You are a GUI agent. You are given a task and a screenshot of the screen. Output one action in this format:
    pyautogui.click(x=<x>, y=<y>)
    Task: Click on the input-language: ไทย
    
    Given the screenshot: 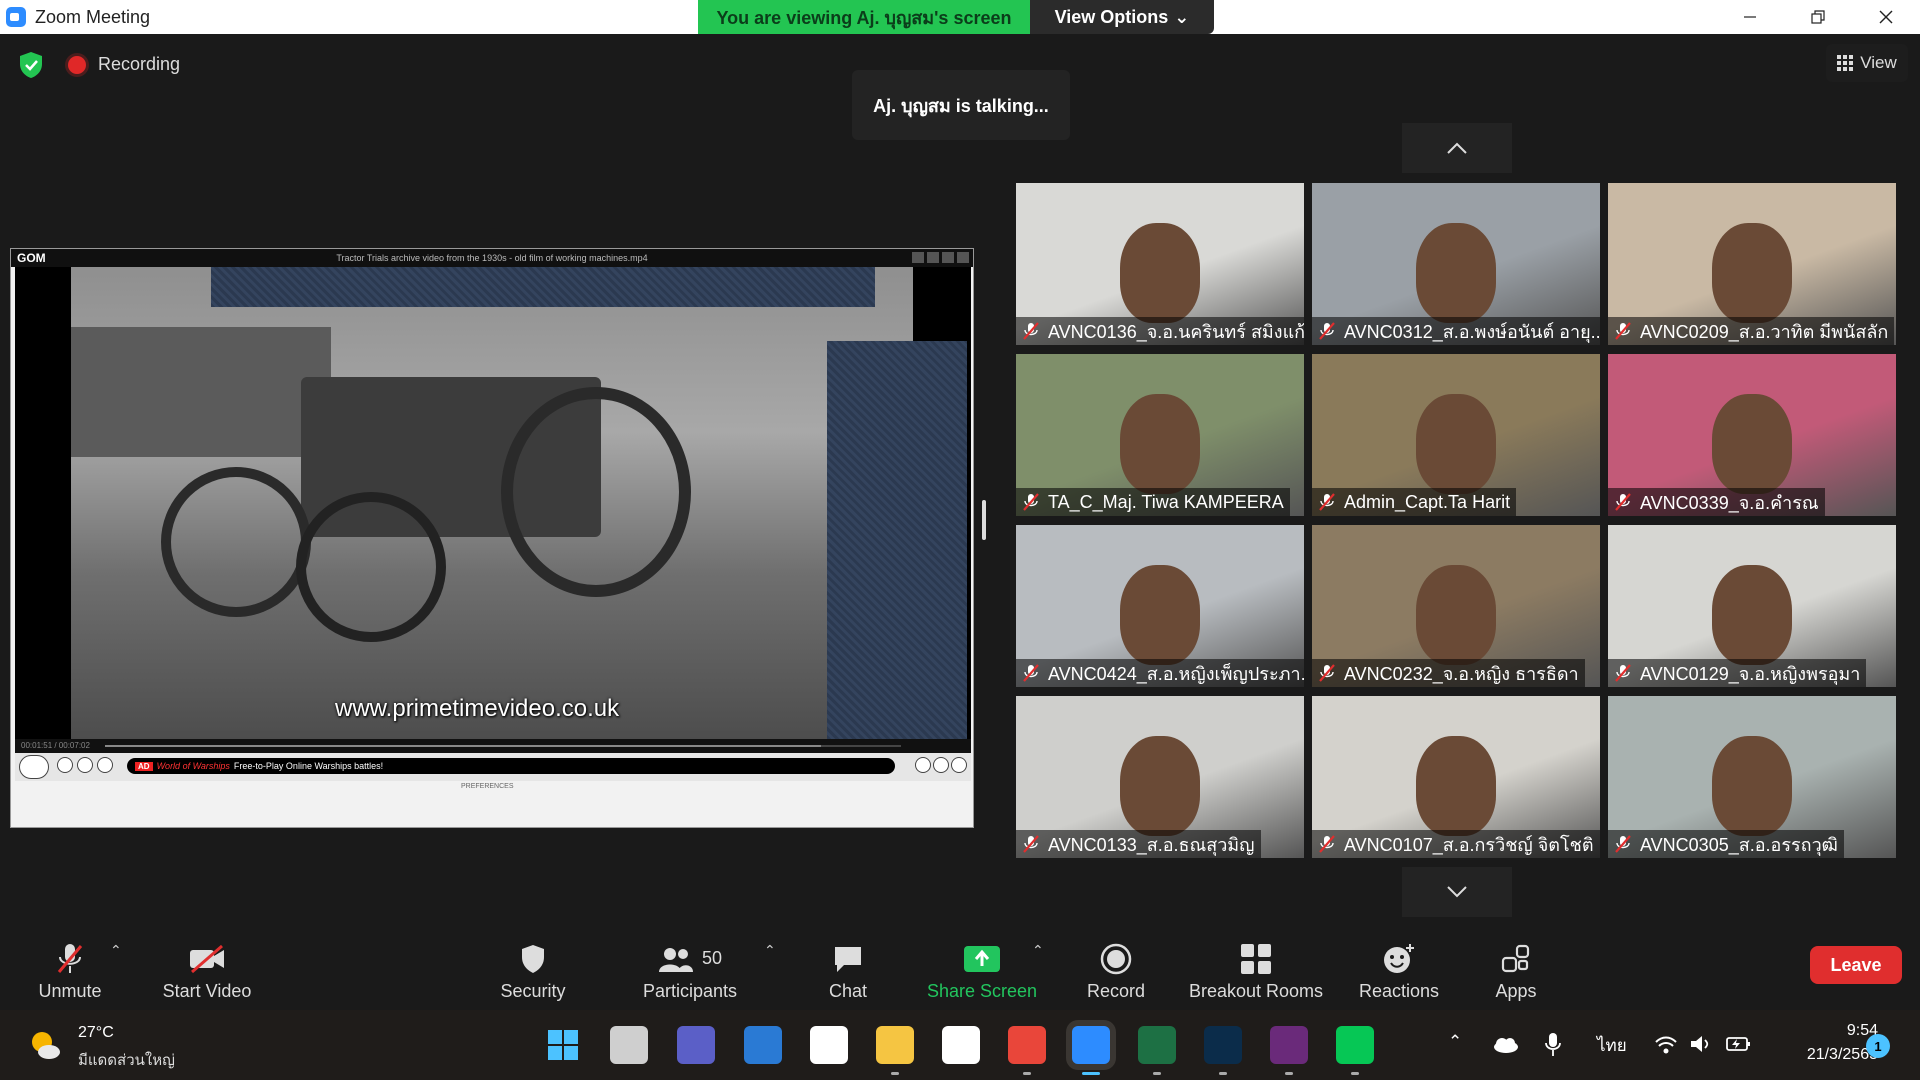 What is the action you would take?
    pyautogui.click(x=1612, y=1045)
    